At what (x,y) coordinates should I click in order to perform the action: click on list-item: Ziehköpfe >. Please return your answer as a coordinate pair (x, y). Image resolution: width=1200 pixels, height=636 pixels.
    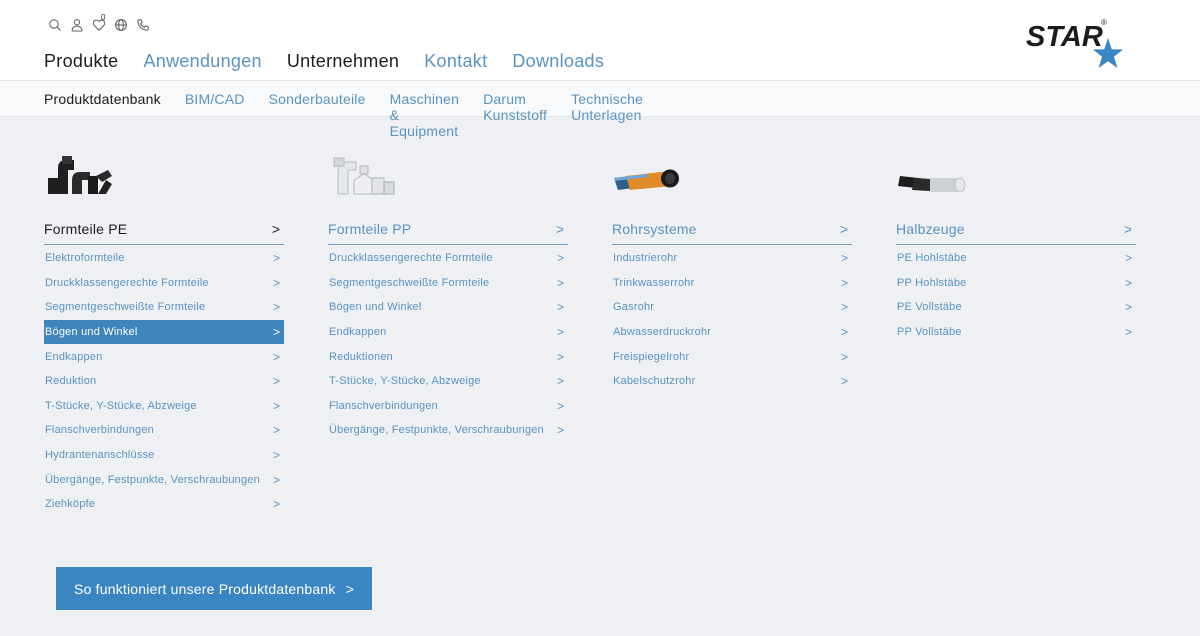
    Looking at the image, I should click on (164, 504).